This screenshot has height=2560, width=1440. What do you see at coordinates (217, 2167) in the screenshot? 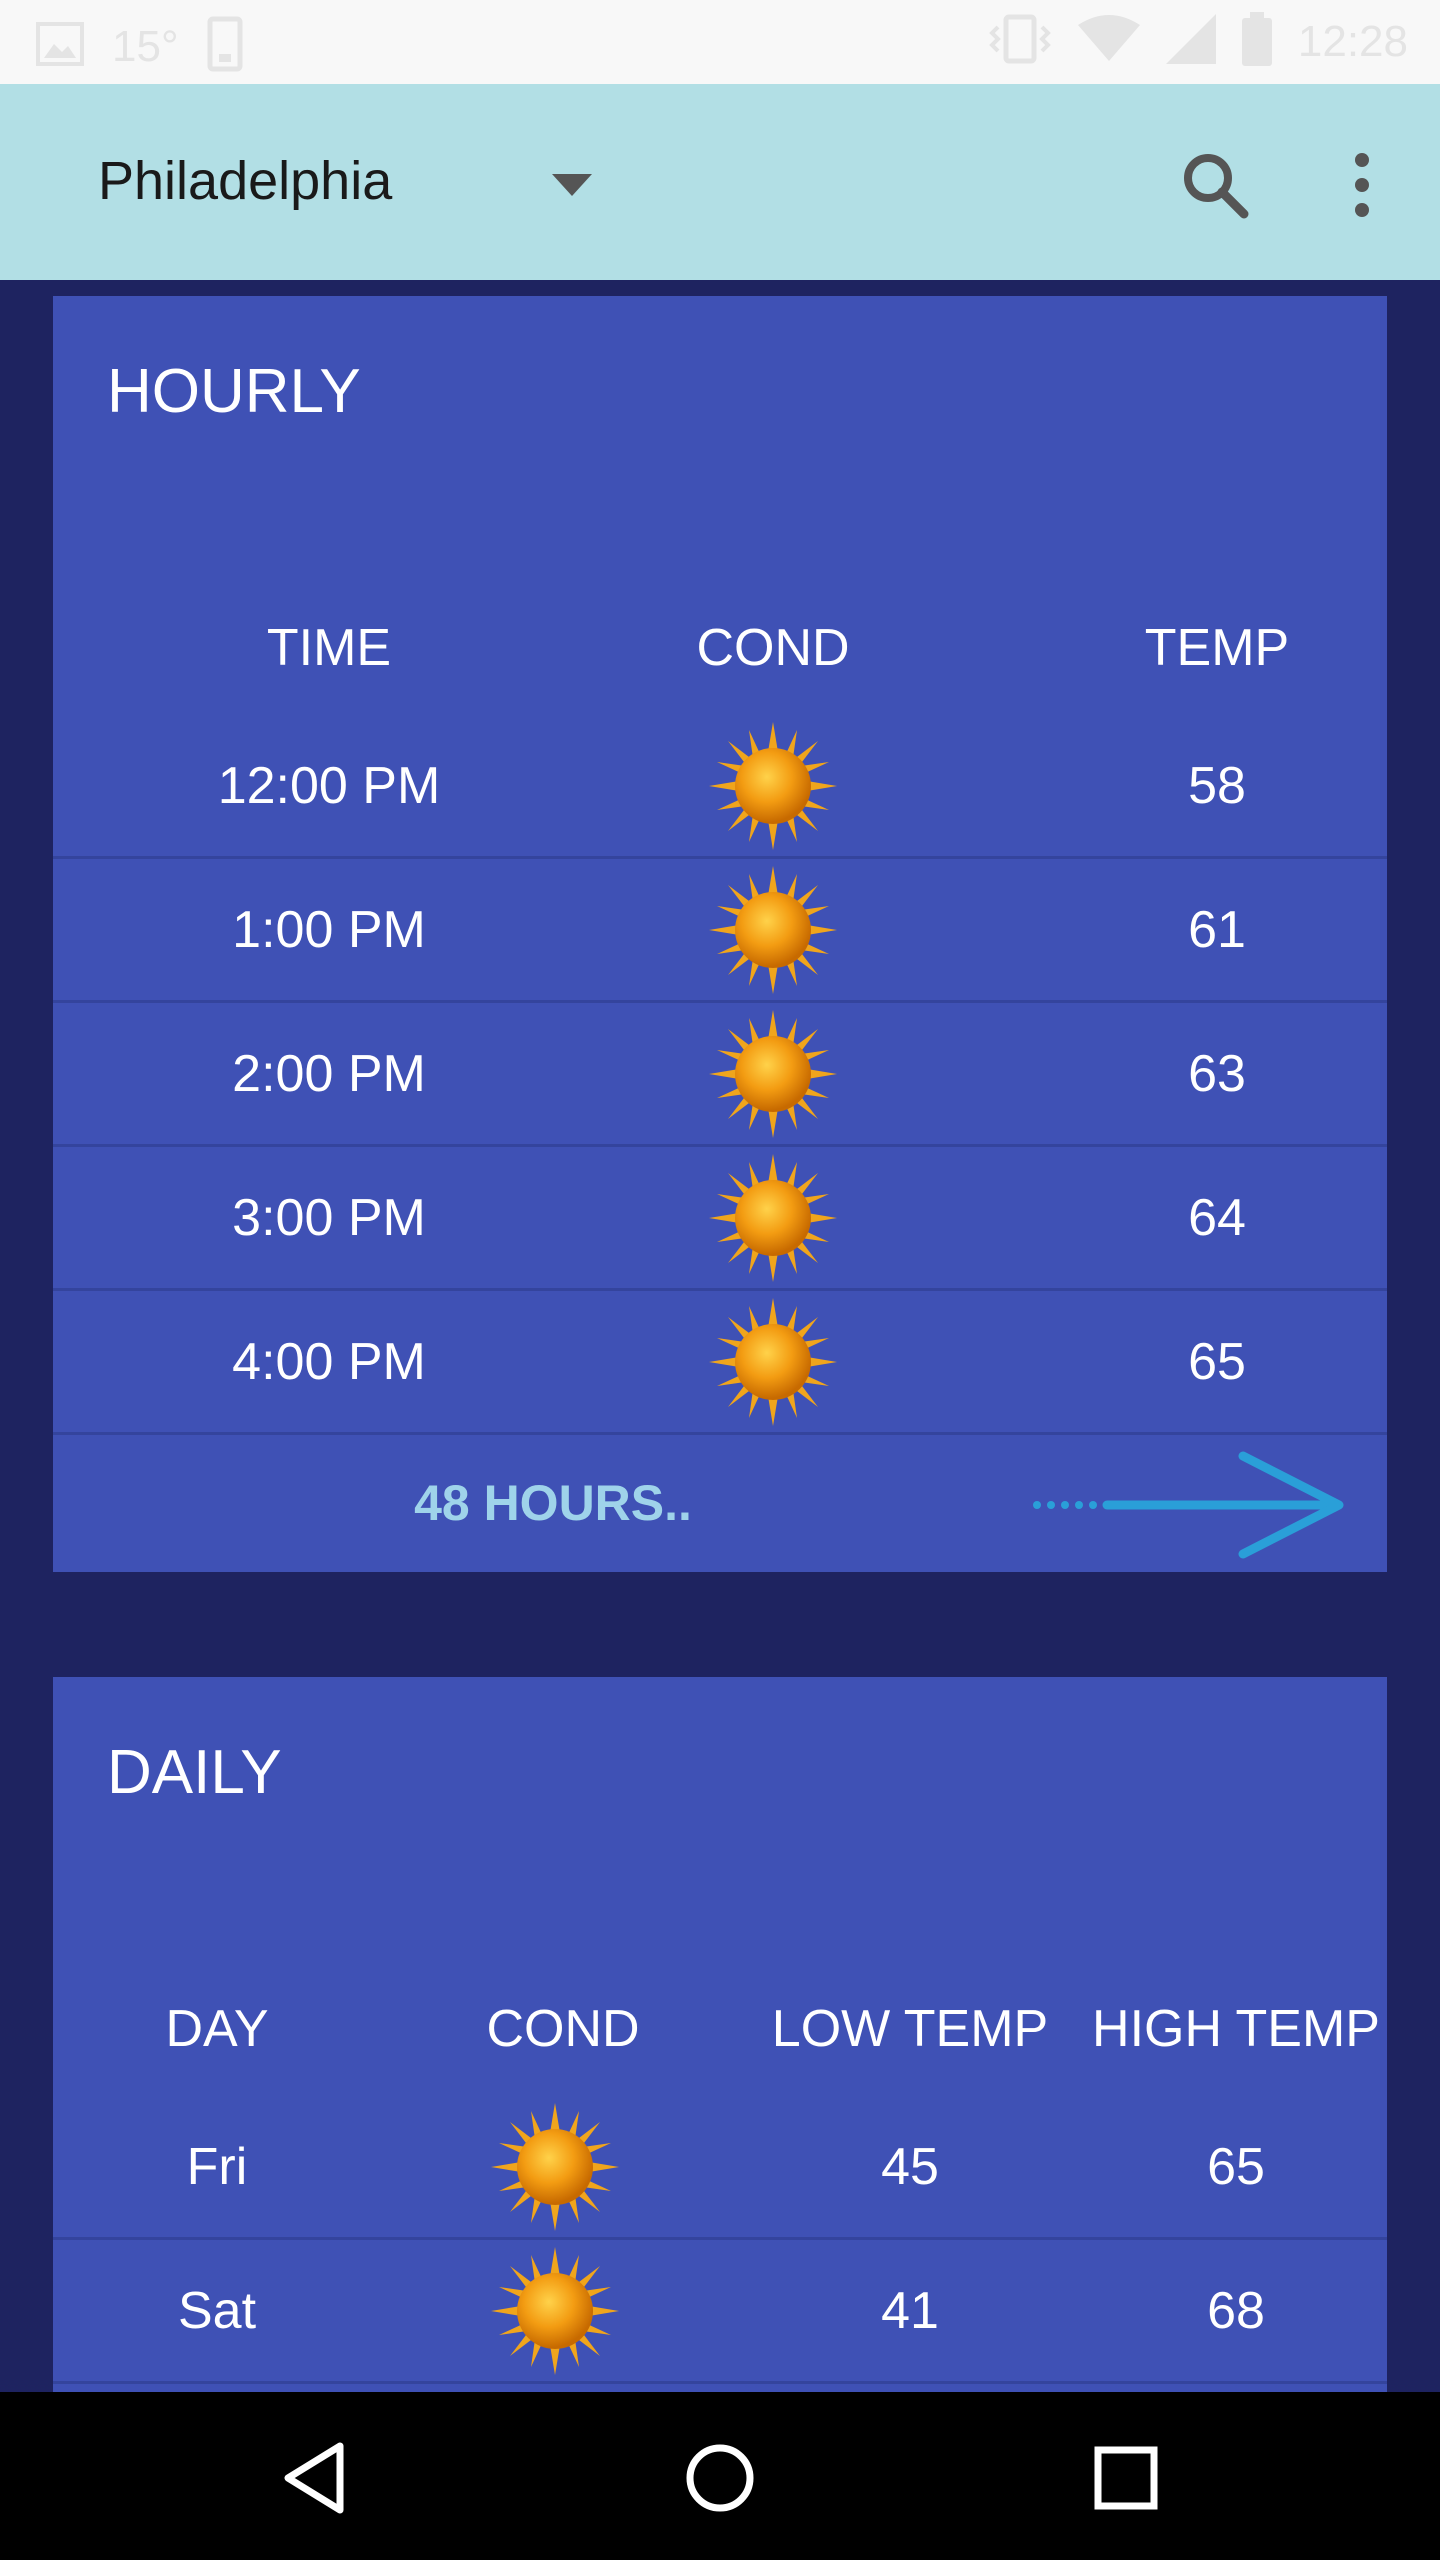
I see `daily-day: Fri` at bounding box center [217, 2167].